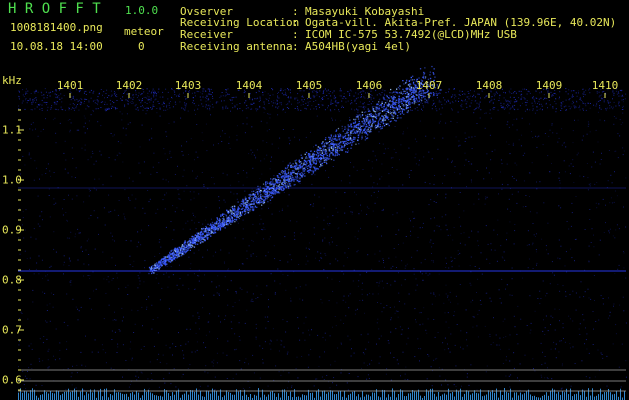  Describe the element at coordinates (12, 330) in the screenshot. I see `y-tick-label: 0.7` at that location.